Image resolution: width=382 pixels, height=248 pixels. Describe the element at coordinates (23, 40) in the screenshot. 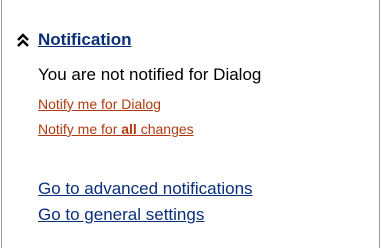

I see `double-chevron-up-icon` at that location.